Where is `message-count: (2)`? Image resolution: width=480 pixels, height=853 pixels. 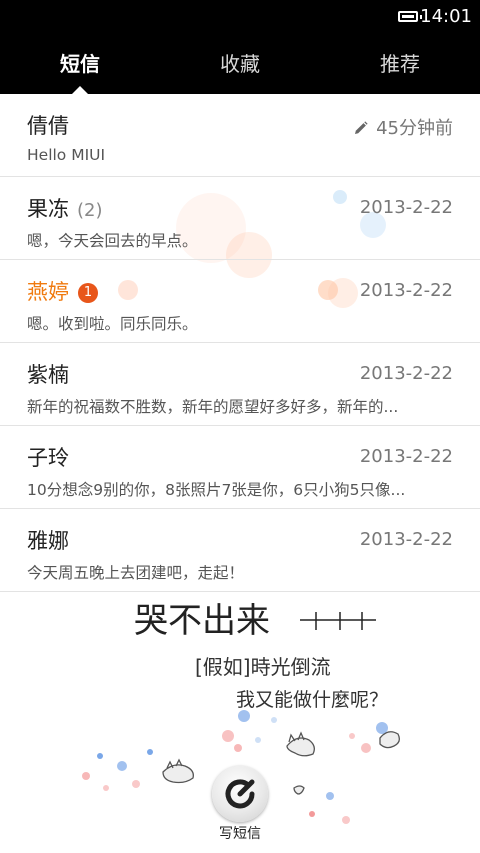 message-count: (2) is located at coordinates (90, 210).